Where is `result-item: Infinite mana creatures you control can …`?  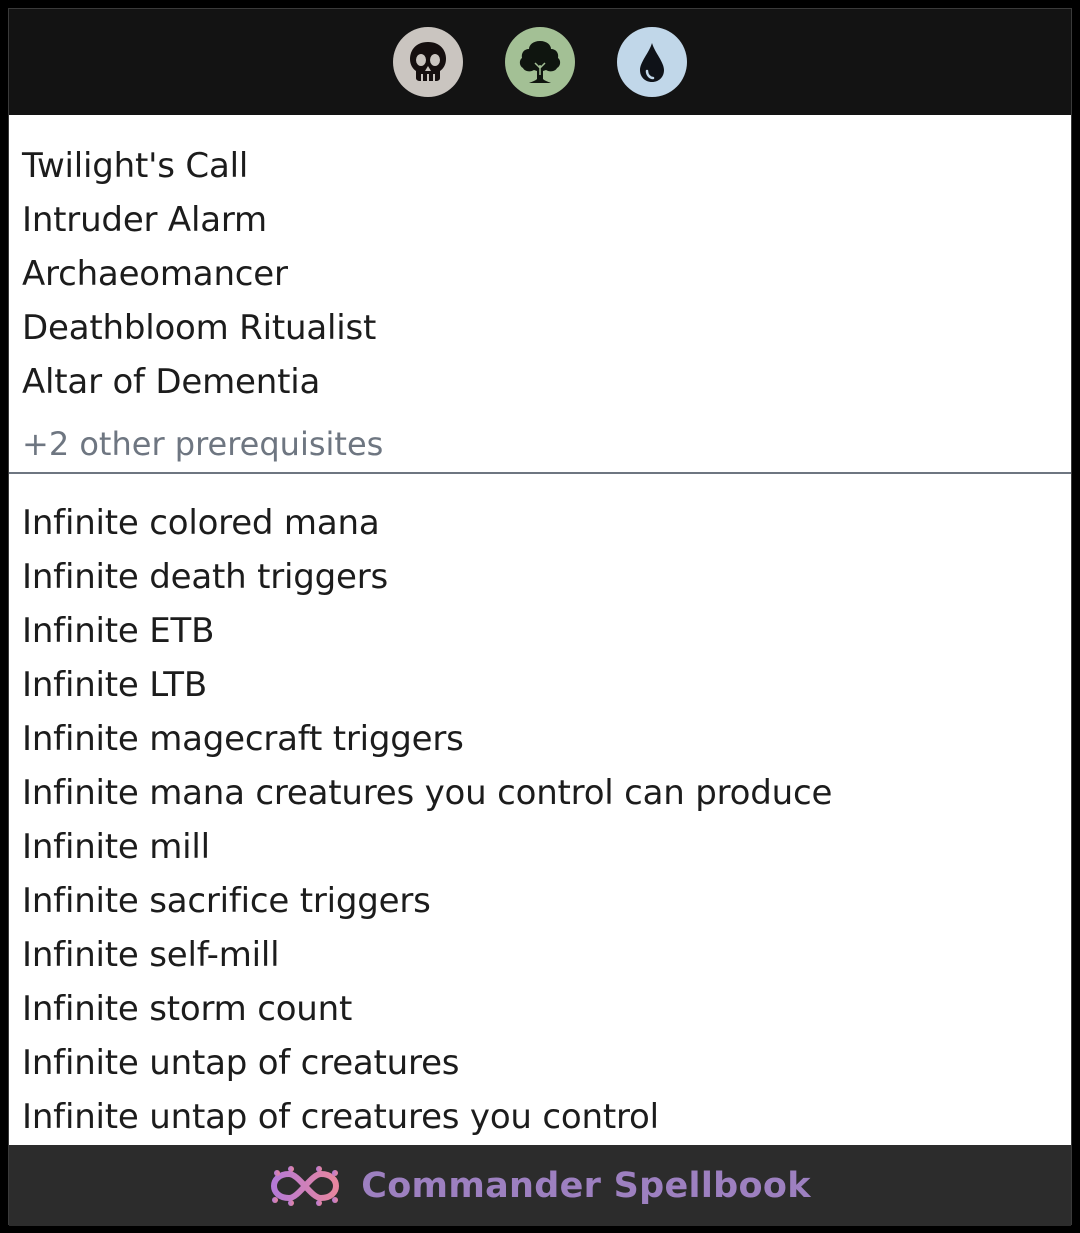 result-item: Infinite mana creatures you control can … is located at coordinates (427, 793).